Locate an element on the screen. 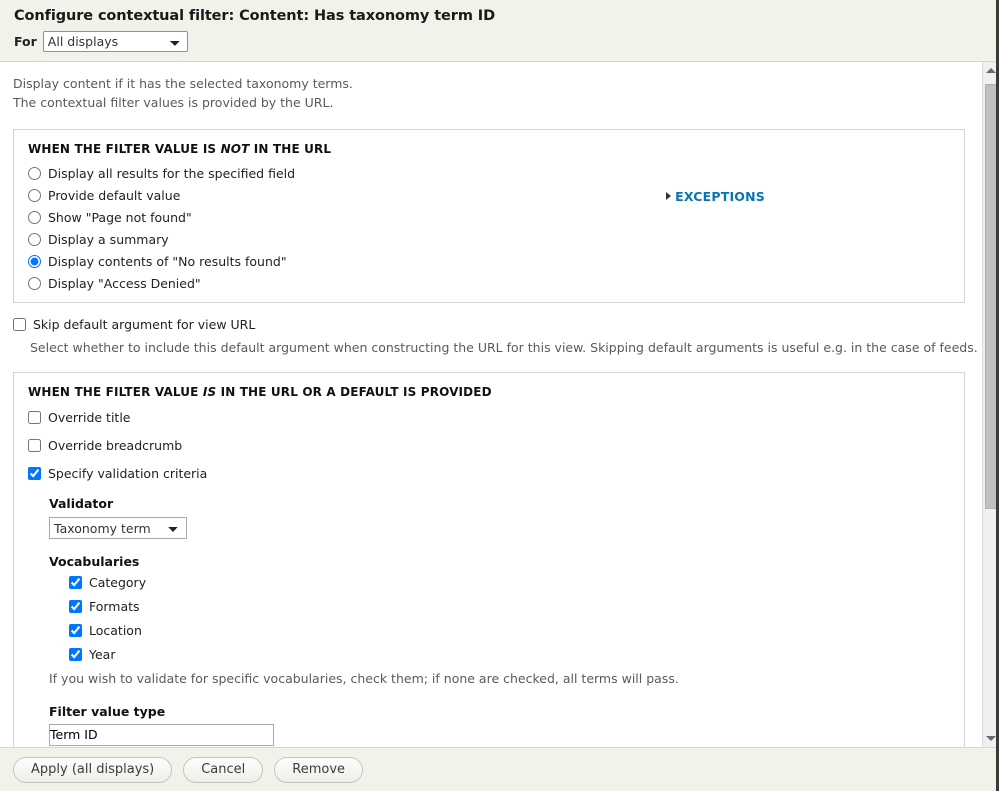 The height and width of the screenshot is (791, 999). vocabulary-row-location: Location is located at coordinates (509, 630).